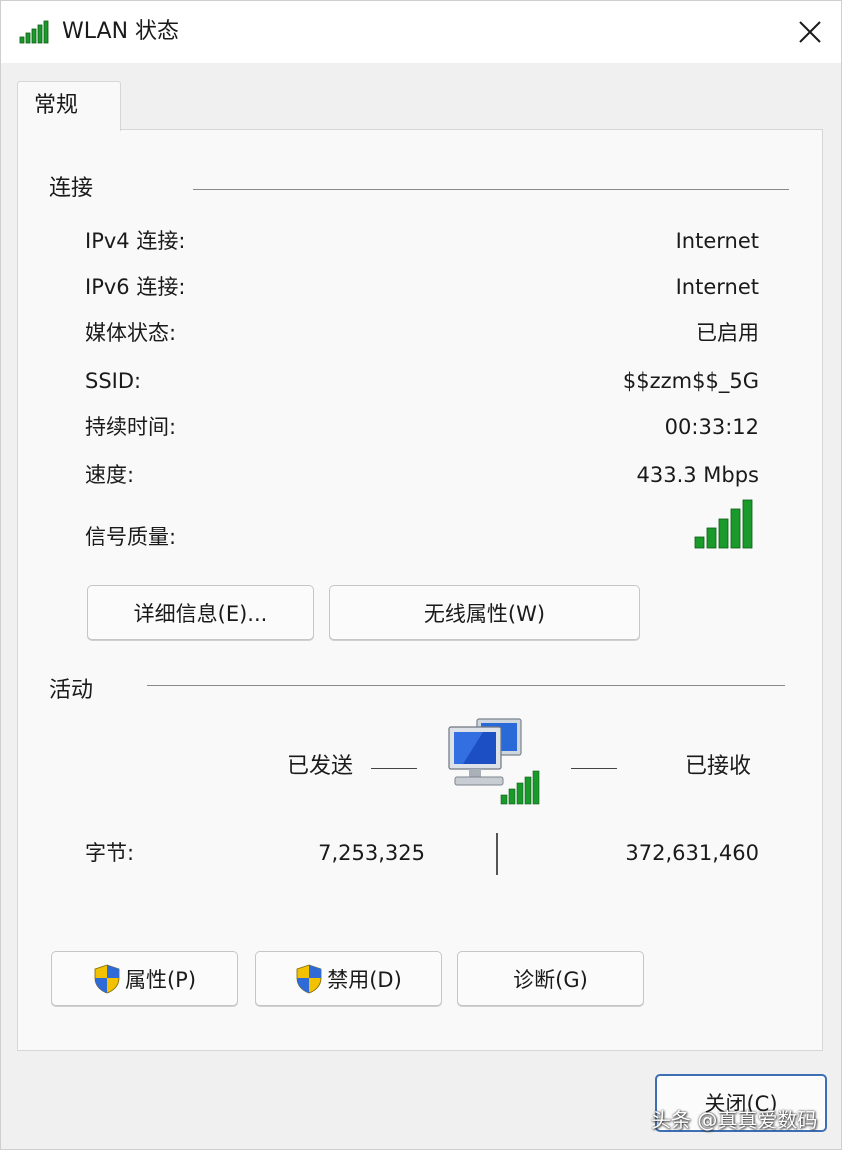 This screenshot has width=842, height=1150. Describe the element at coordinates (135, 241) in the screenshot. I see `ipv4-label: IPv4 连接:` at that location.